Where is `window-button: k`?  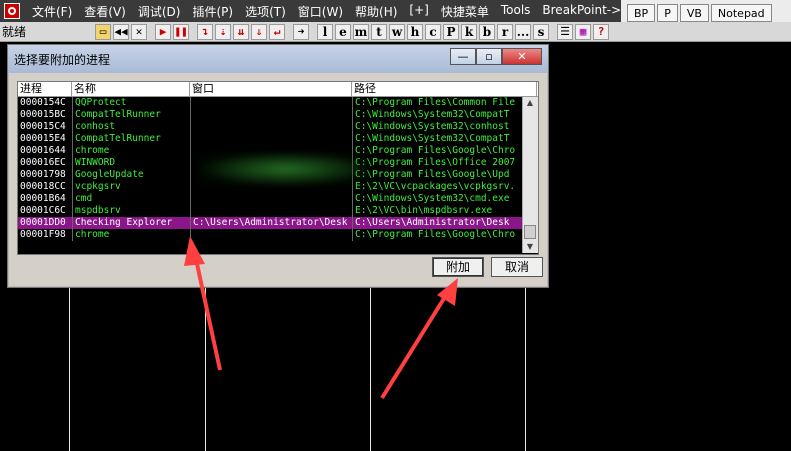 window-button: k is located at coordinates (469, 31).